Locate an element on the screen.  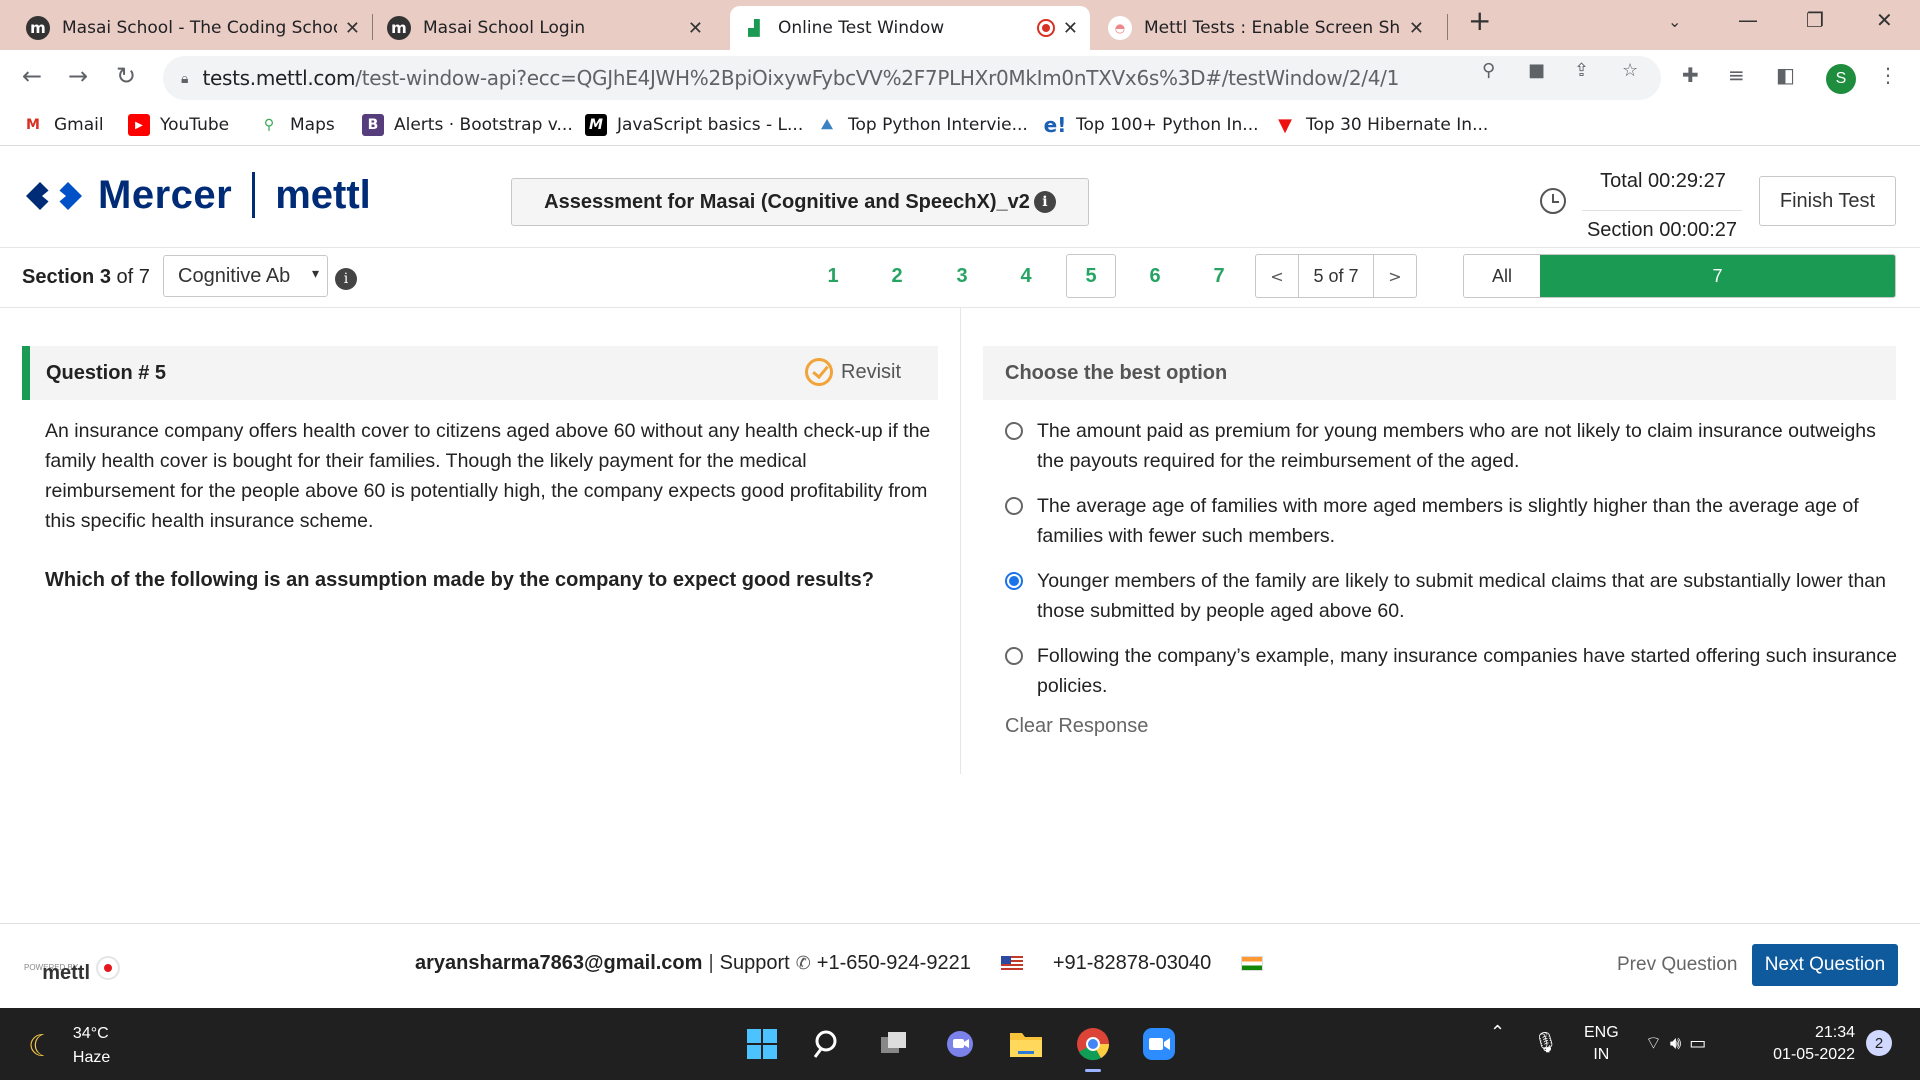
filter-all-button: All is located at coordinates (1502, 276).